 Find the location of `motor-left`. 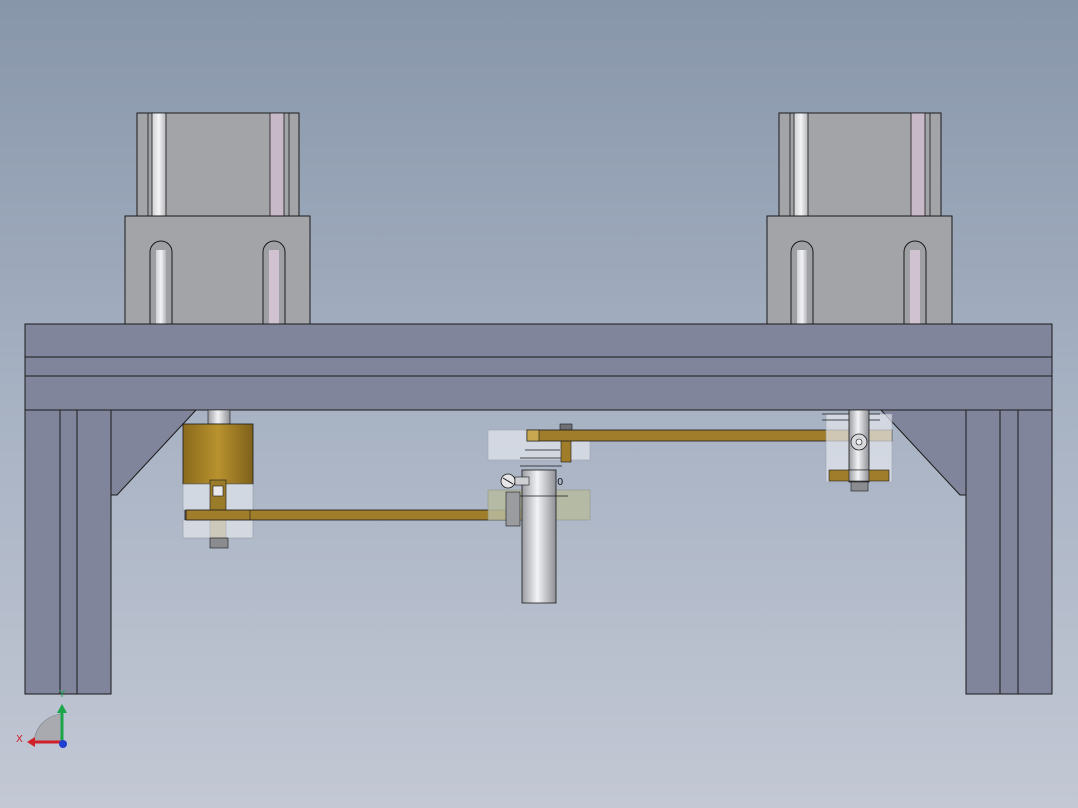

motor-left is located at coordinates (217, 218).